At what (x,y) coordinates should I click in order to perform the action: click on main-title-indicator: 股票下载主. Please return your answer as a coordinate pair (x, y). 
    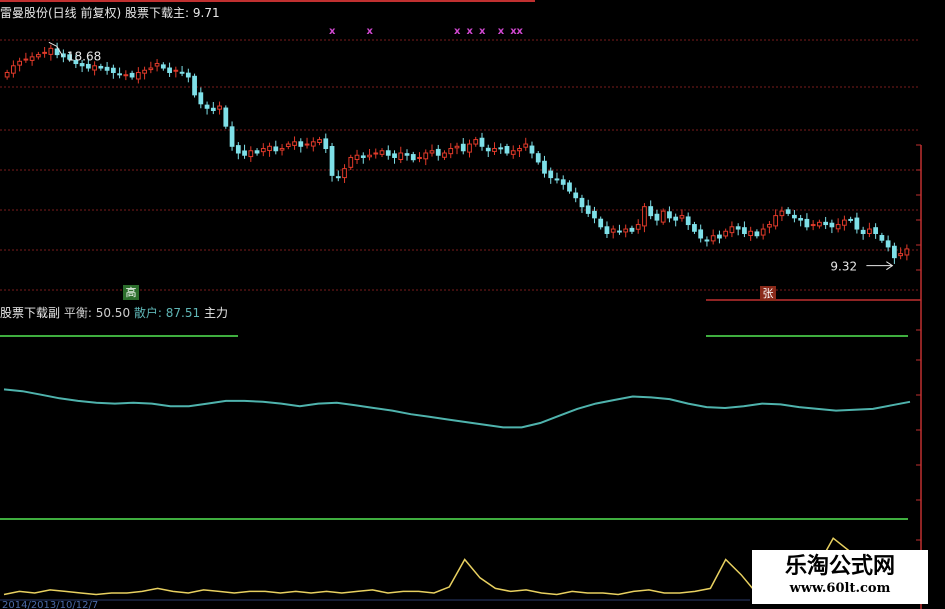
    Looking at the image, I should click on (155, 13).